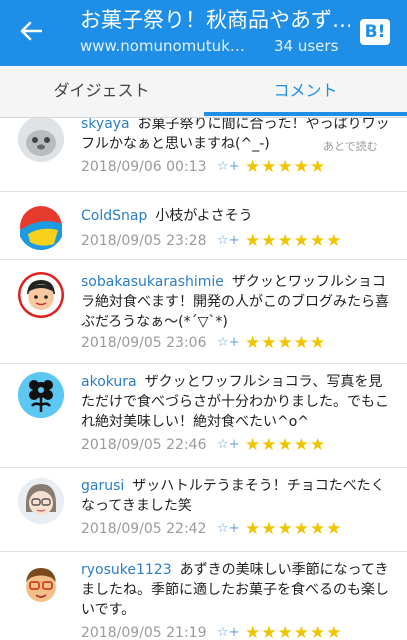  Describe the element at coordinates (102, 486) in the screenshot. I see `comment-user: garusi` at that location.